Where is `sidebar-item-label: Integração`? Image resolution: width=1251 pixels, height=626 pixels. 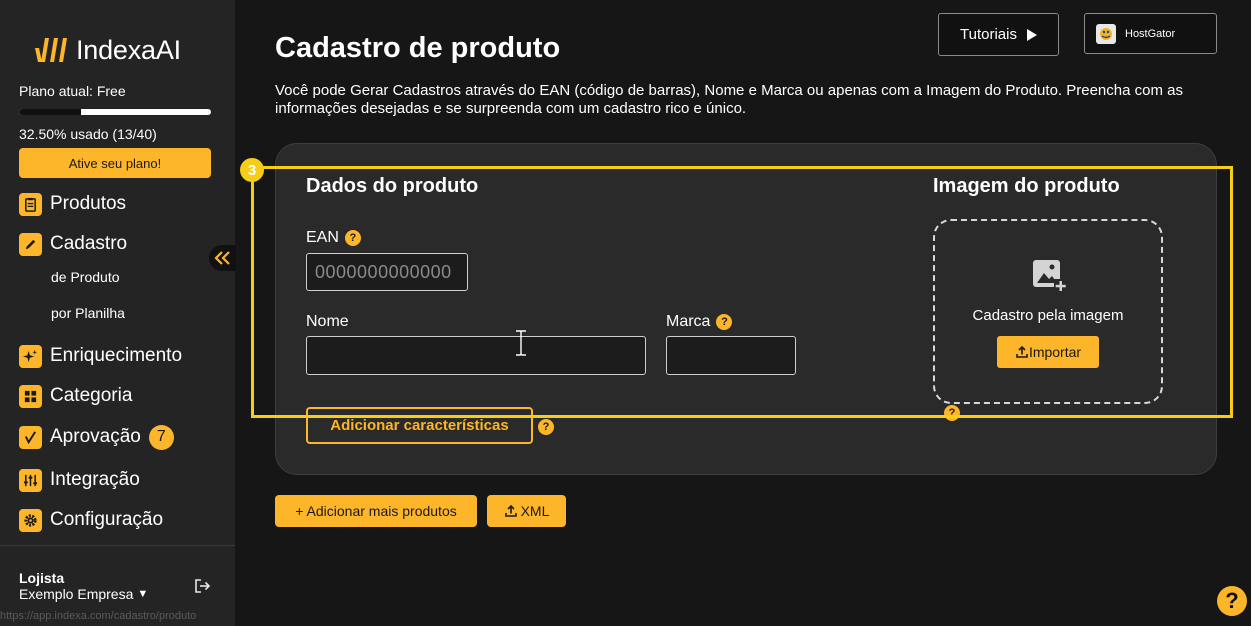 sidebar-item-label: Integração is located at coordinates (95, 479).